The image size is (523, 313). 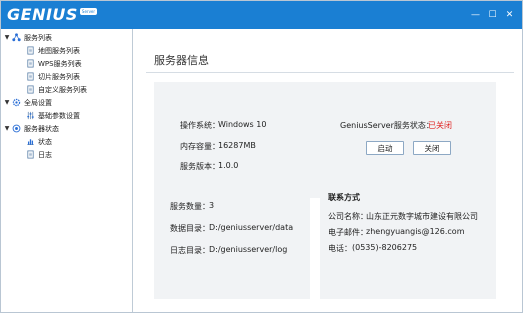 I want to click on memory-value: 16287MB, so click(x=237, y=145).